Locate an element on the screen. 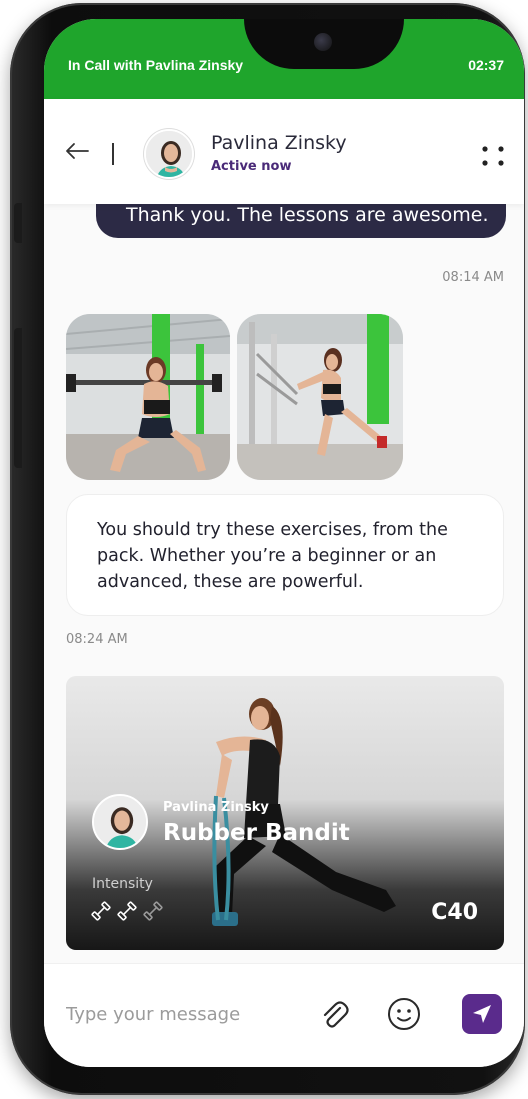  send-icon is located at coordinates (482, 1014).